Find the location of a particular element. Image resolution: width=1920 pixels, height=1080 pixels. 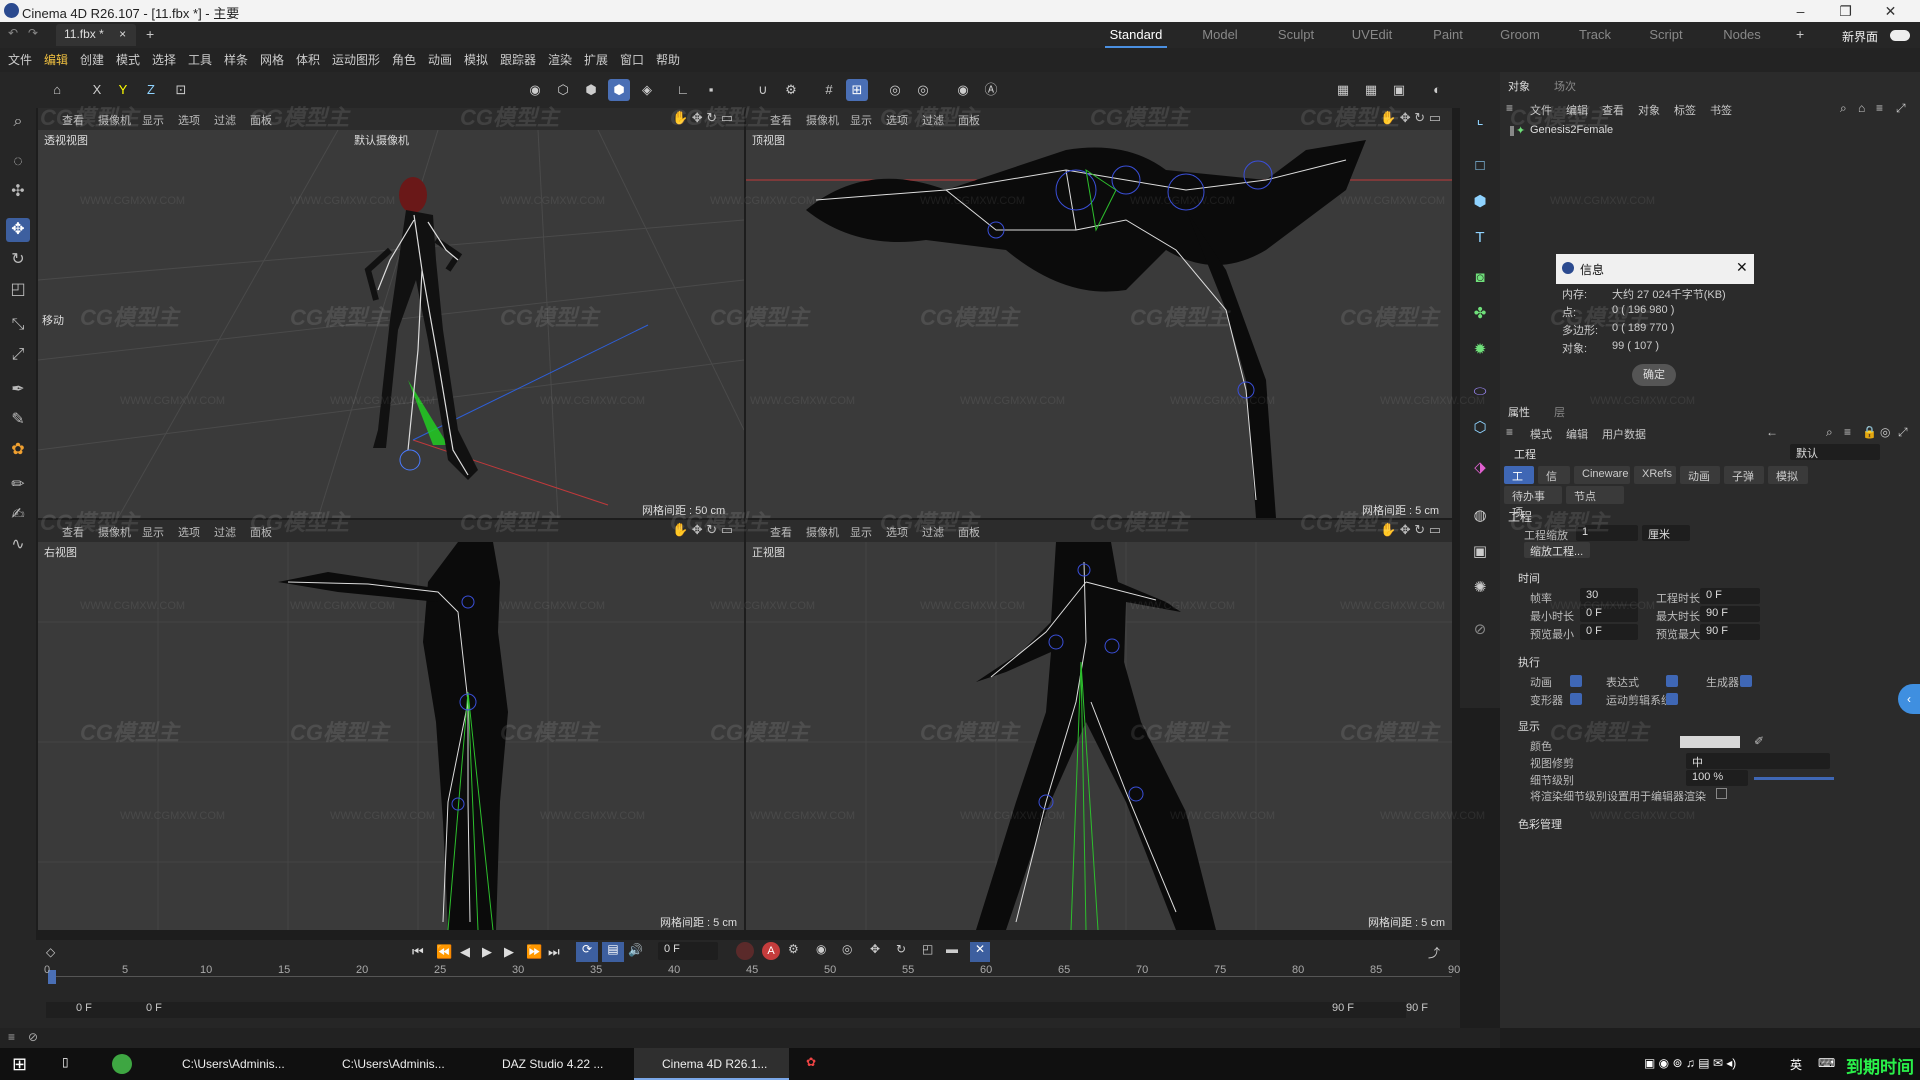

workplane-icon: ⊞ is located at coordinates (857, 90).